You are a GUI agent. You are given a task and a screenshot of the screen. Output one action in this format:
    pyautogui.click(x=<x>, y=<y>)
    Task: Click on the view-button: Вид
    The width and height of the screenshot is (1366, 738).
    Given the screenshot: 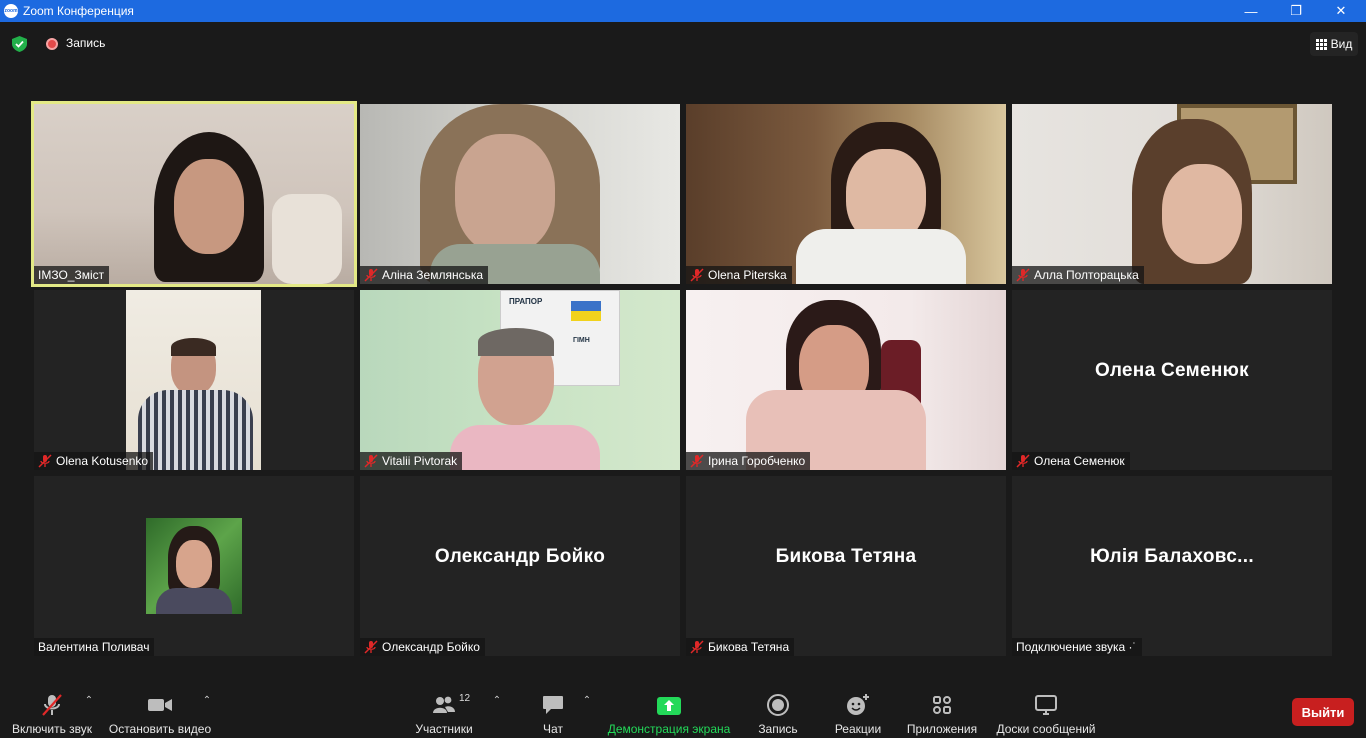 What is the action you would take?
    pyautogui.click(x=1334, y=44)
    